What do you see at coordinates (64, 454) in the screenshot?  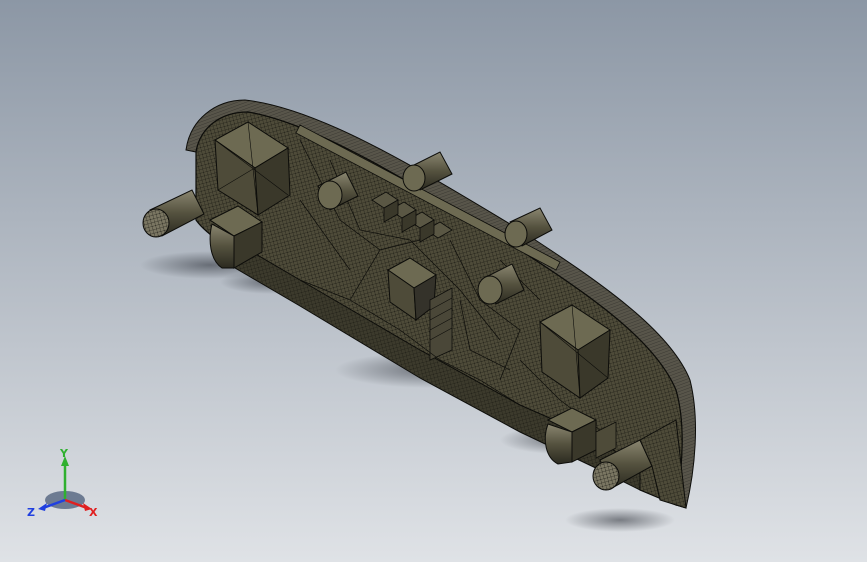 I see `y-axis-label: Y` at bounding box center [64, 454].